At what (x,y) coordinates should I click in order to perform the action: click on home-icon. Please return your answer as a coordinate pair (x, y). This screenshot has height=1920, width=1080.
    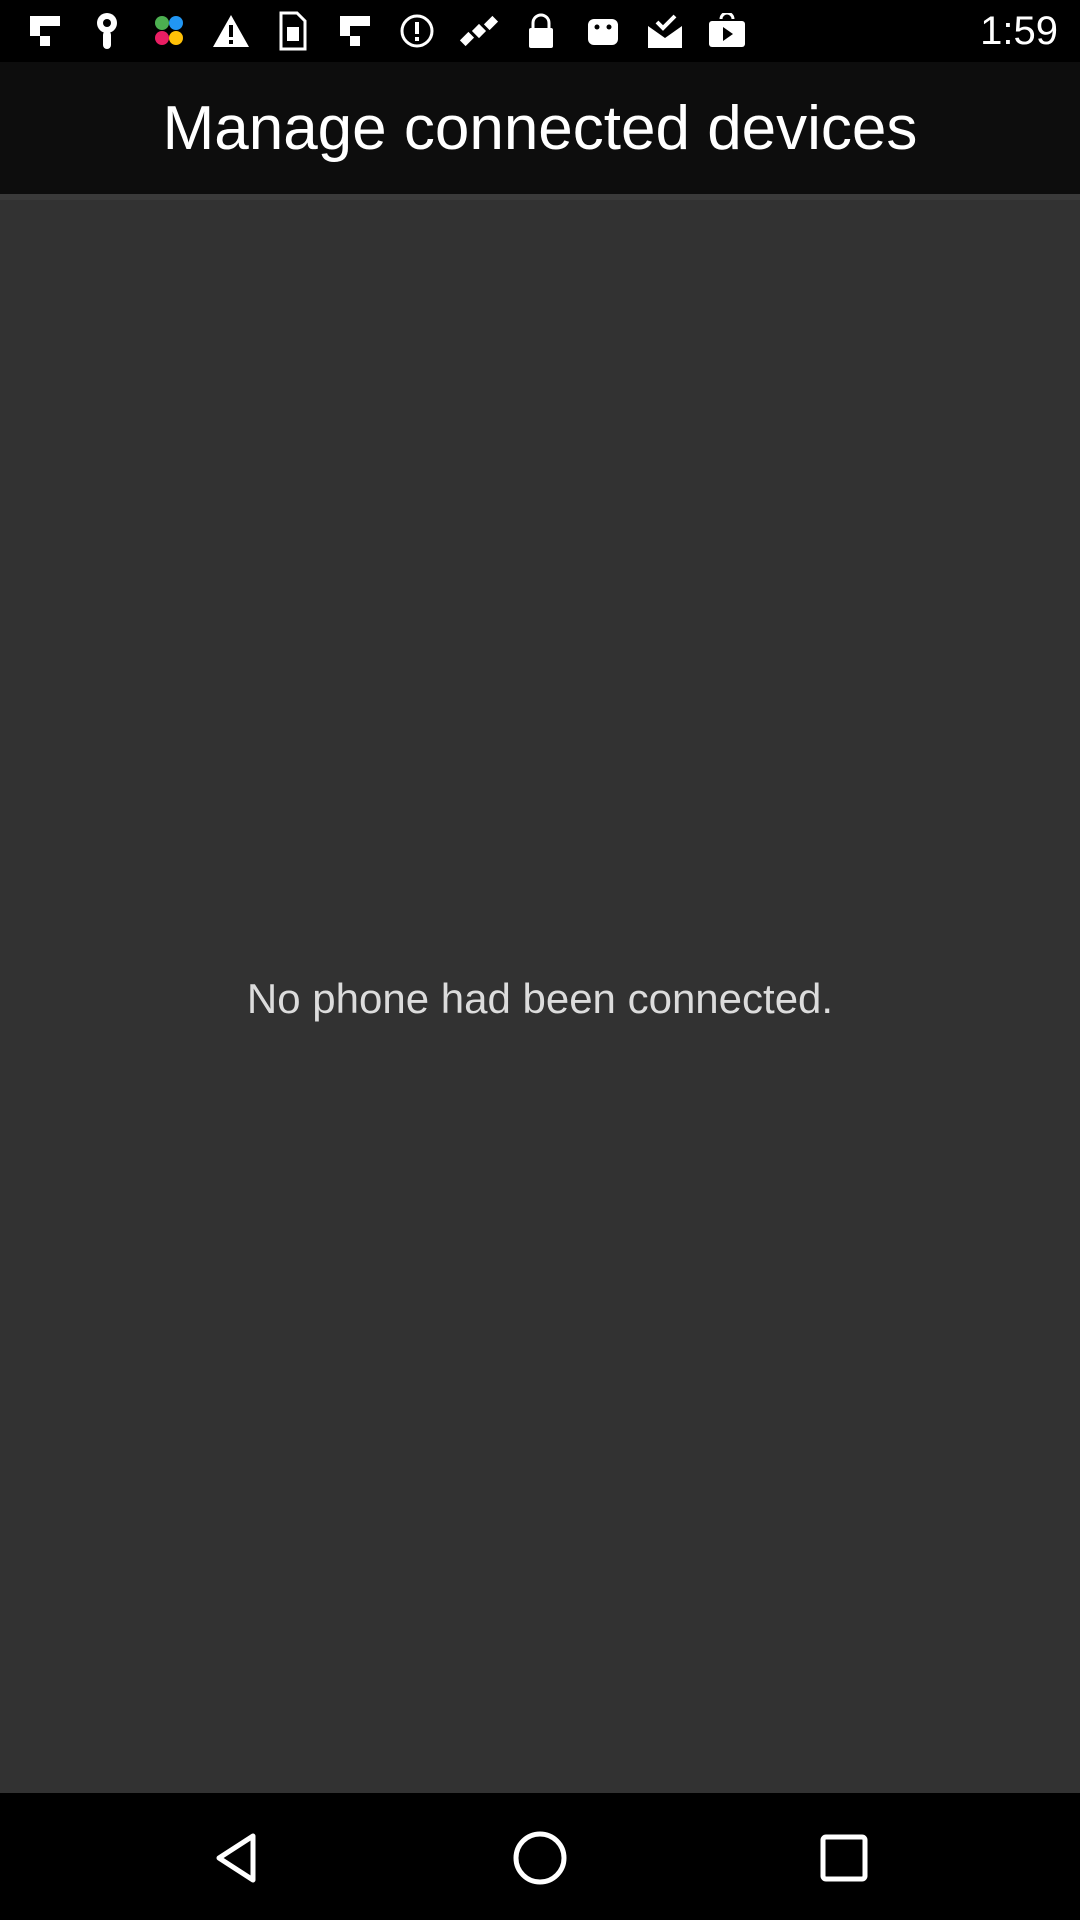
    Looking at the image, I should click on (540, 1858).